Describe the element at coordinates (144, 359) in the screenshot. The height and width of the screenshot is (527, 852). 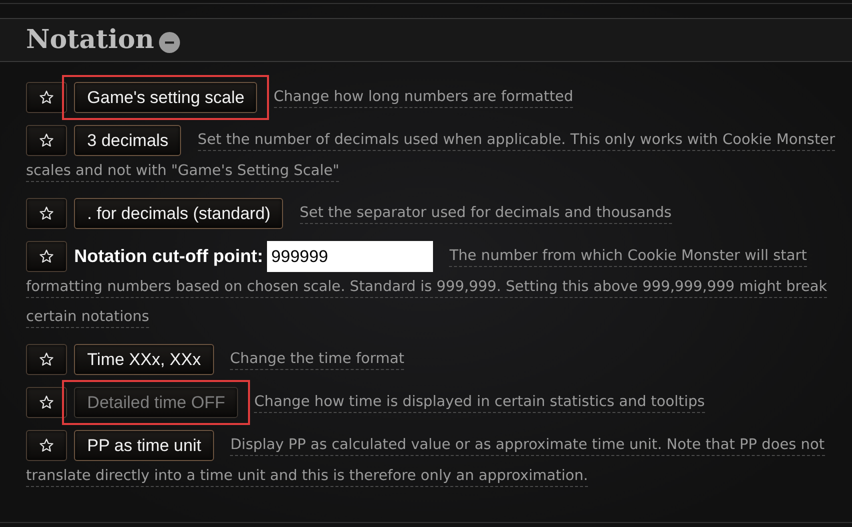
I see `option-button: Time XXx, XXx` at that location.